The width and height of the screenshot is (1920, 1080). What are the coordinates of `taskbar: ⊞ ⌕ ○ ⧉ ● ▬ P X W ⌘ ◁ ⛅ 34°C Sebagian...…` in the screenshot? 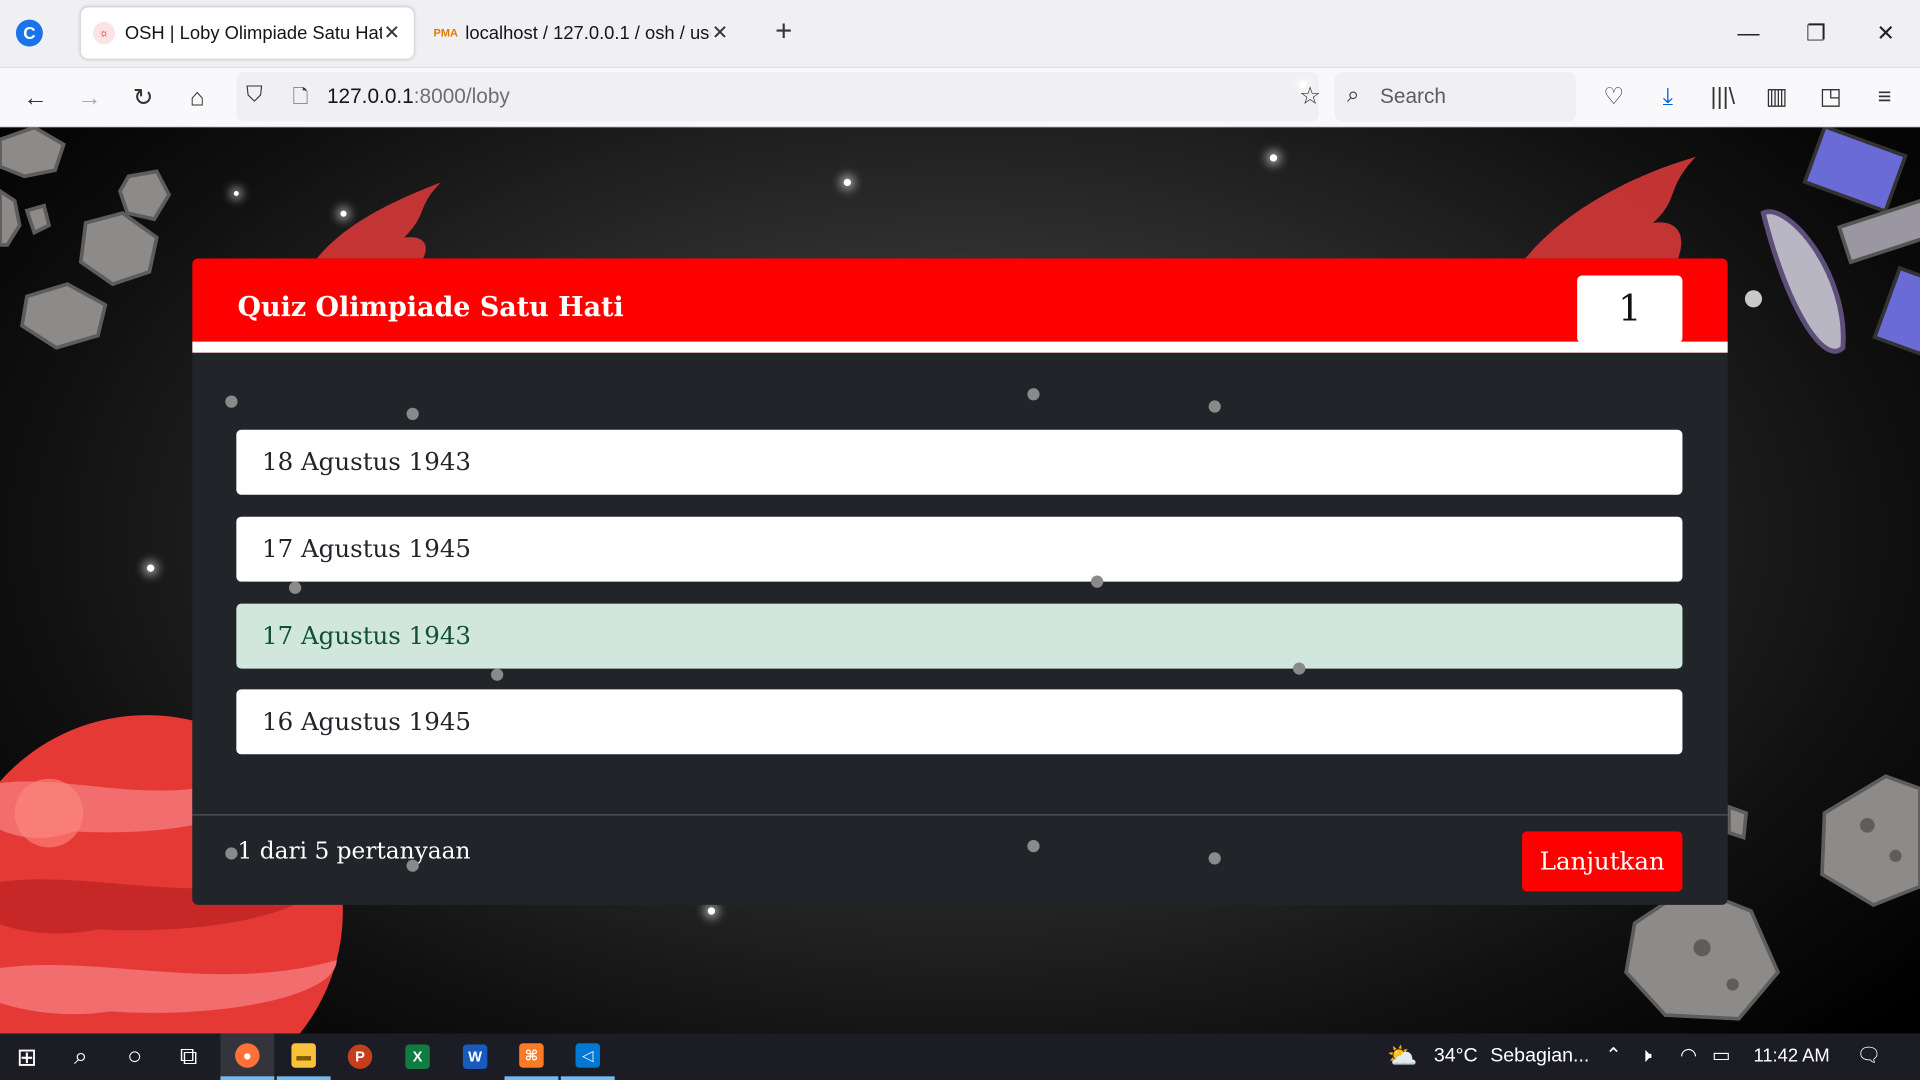 It's located at (960, 1056).